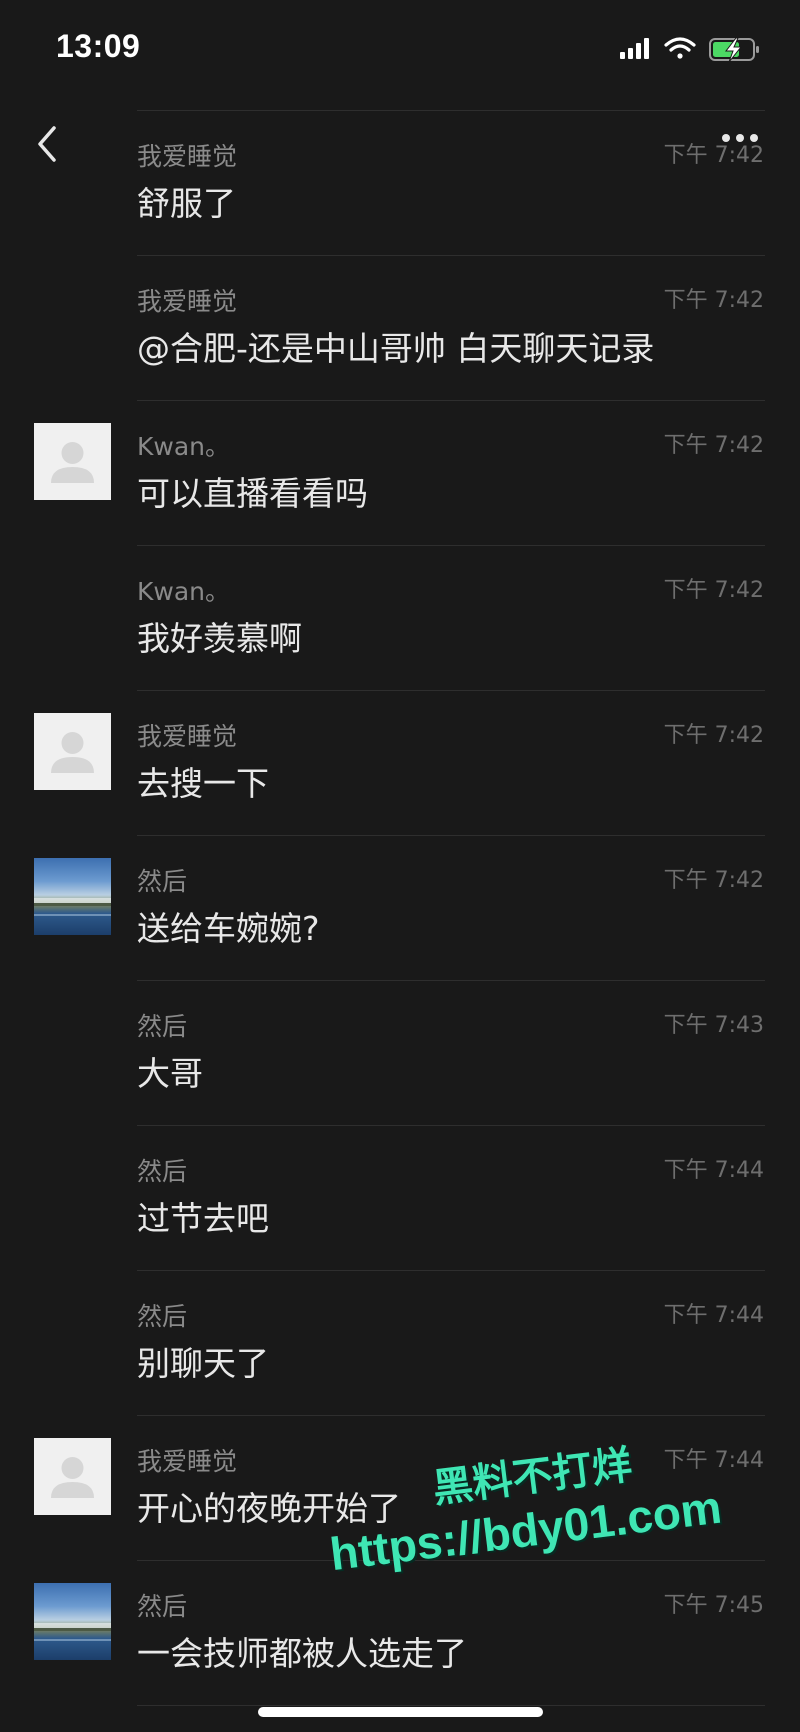 Image resolution: width=800 pixels, height=1732 pixels. What do you see at coordinates (203, 1363) in the screenshot?
I see `message-text: 别聊天了` at bounding box center [203, 1363].